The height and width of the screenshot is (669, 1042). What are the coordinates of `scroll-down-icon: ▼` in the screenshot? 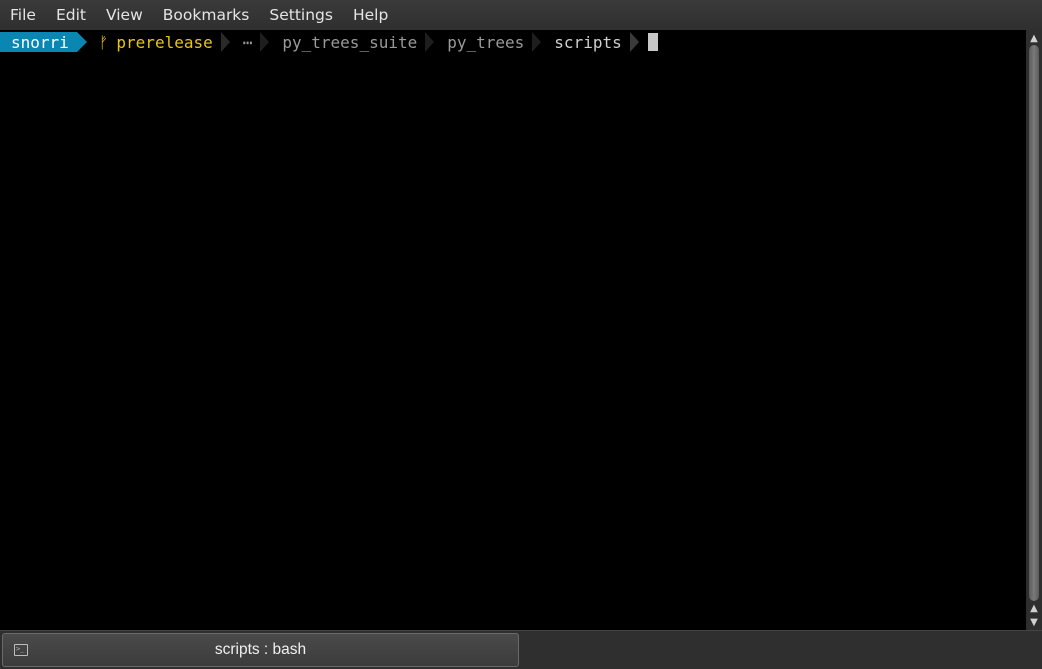 It's located at (1034, 623).